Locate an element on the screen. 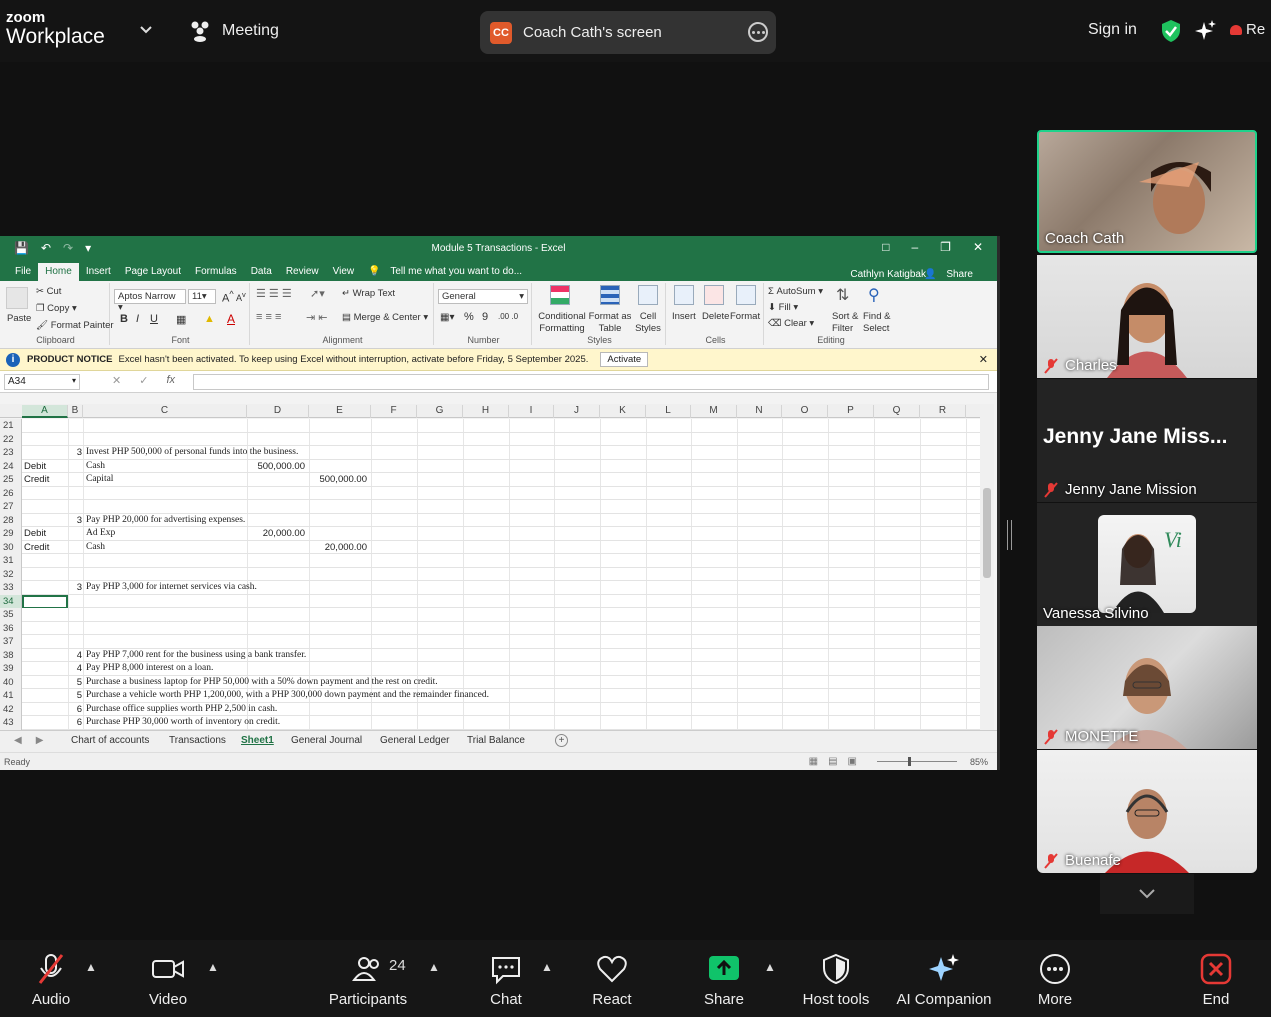 This screenshot has height=1017, width=1271. column-header: Q is located at coordinates (897, 411).